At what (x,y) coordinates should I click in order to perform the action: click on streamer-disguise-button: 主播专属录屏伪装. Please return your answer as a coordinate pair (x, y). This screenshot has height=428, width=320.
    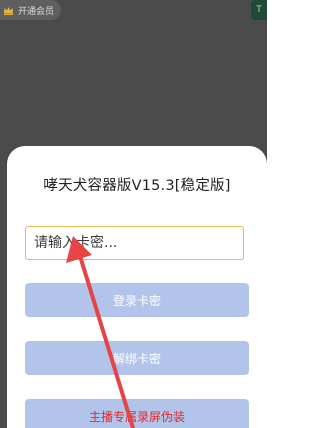
    Looking at the image, I should click on (137, 413).